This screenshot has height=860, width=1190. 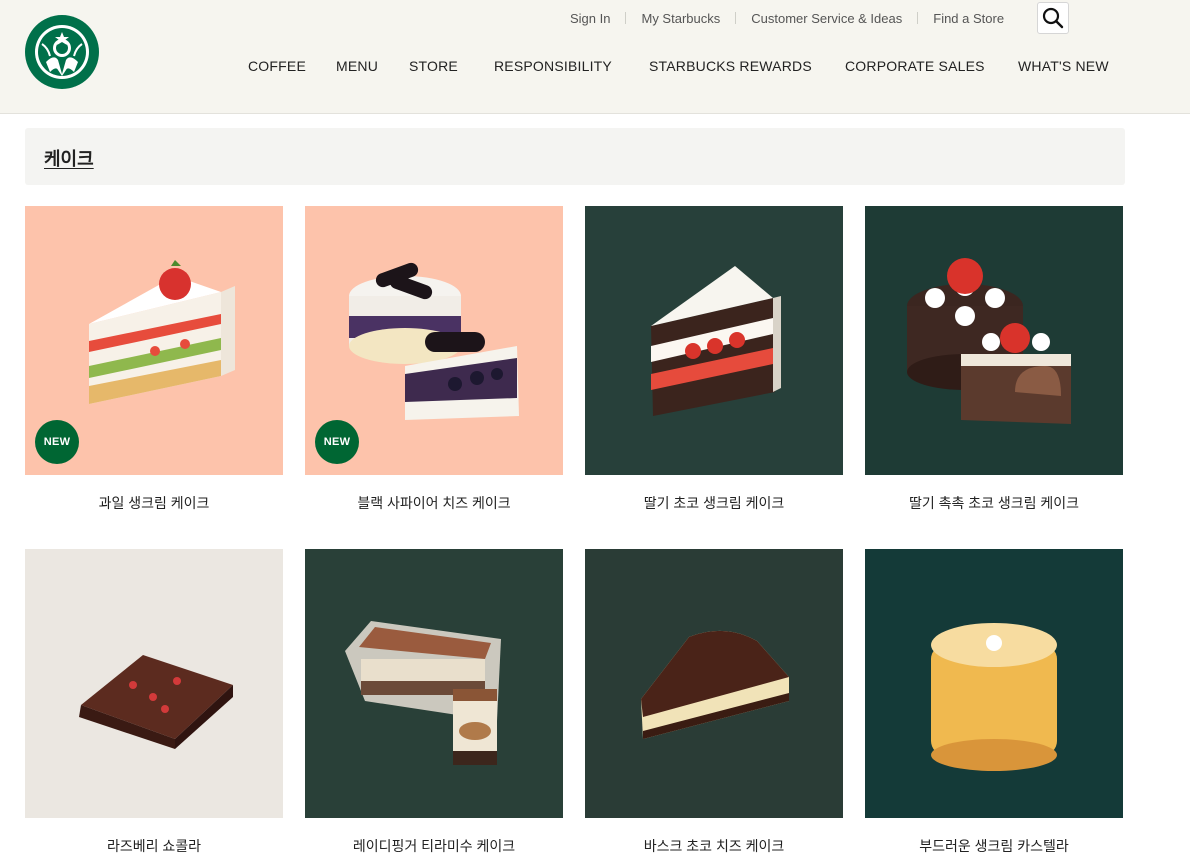 I want to click on product-card: 바스크 초코 치즈 케이크, so click(x=714, y=701).